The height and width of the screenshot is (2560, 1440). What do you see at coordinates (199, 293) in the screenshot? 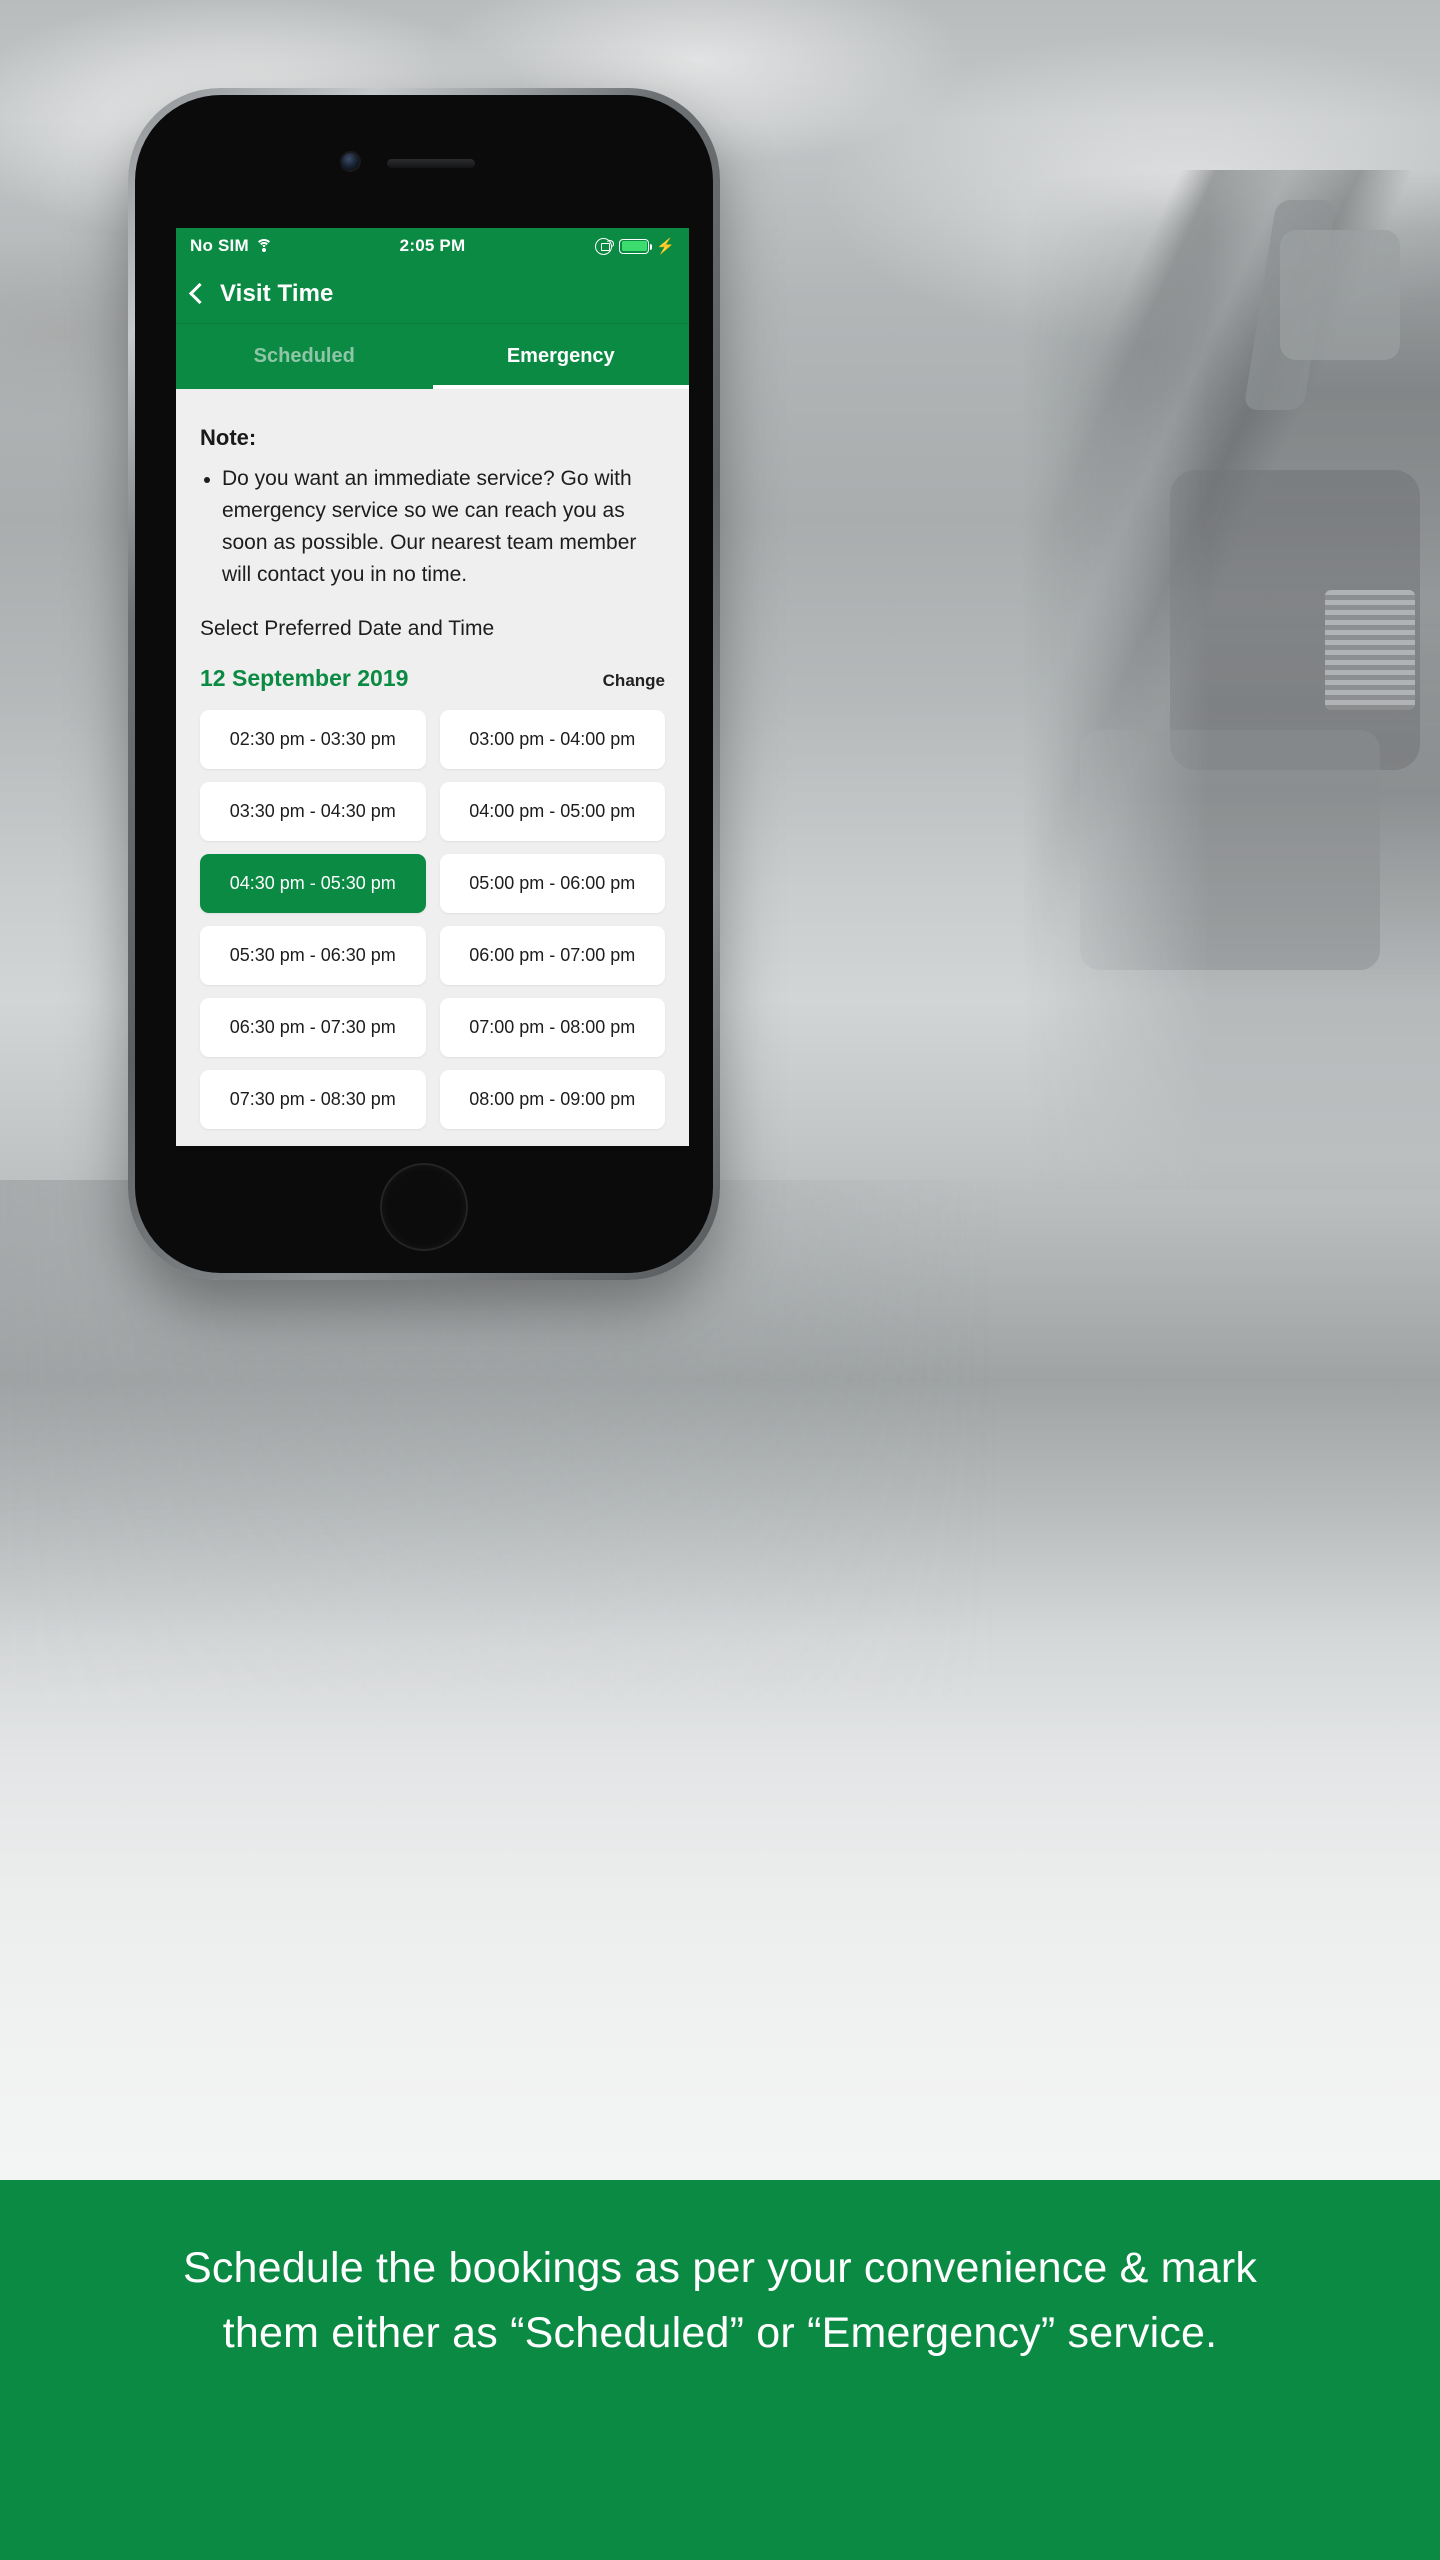
I see `back-chevron-icon` at bounding box center [199, 293].